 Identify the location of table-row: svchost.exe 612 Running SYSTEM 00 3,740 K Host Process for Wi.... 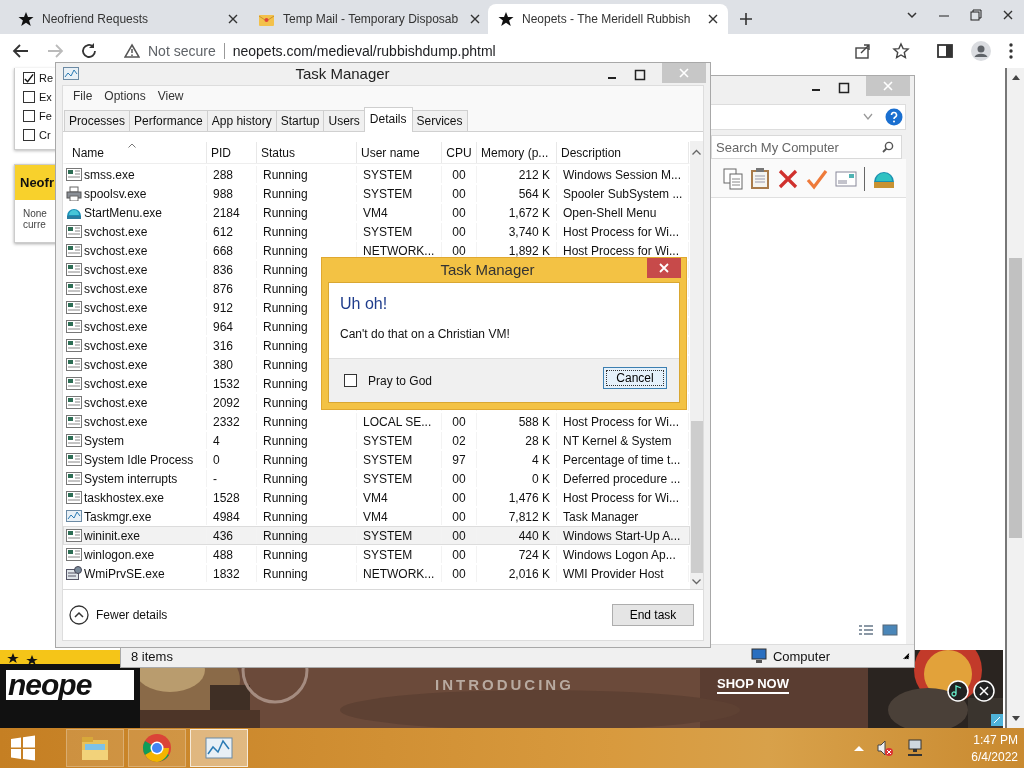
(376, 231).